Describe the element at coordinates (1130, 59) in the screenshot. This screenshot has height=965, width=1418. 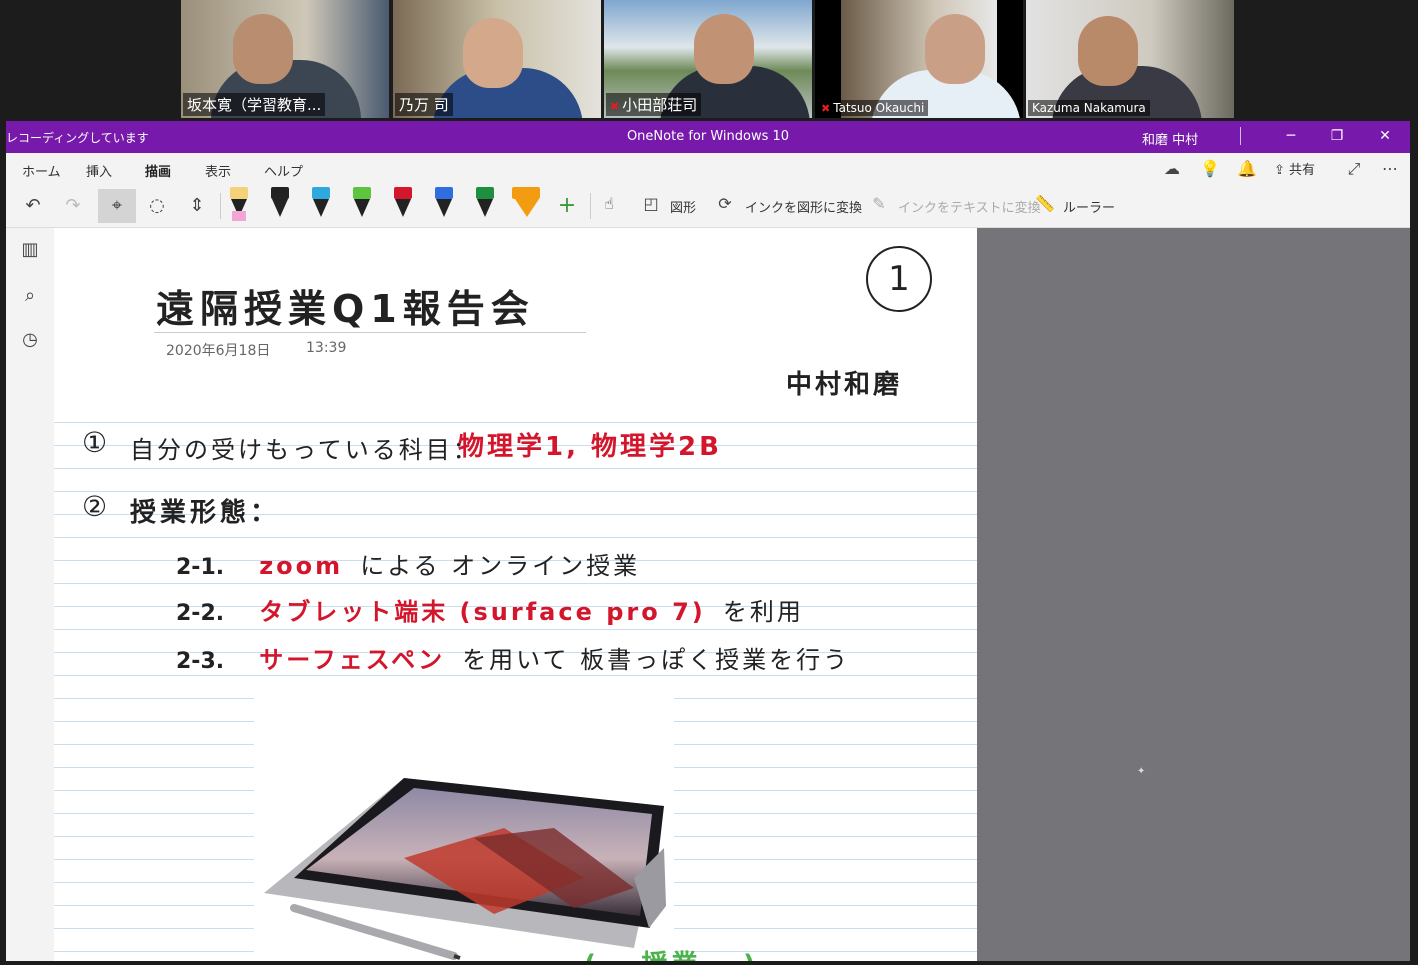
I see `participant-tile-5: Kazuma Nakamura` at that location.